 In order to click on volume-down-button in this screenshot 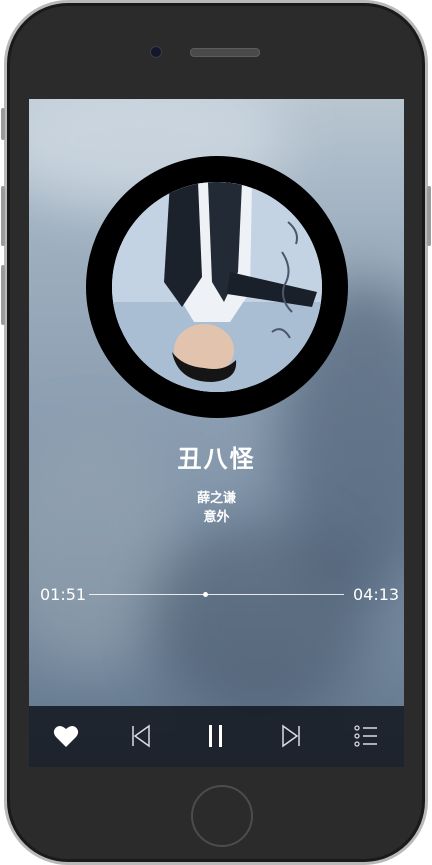, I will do `click(3, 295)`.